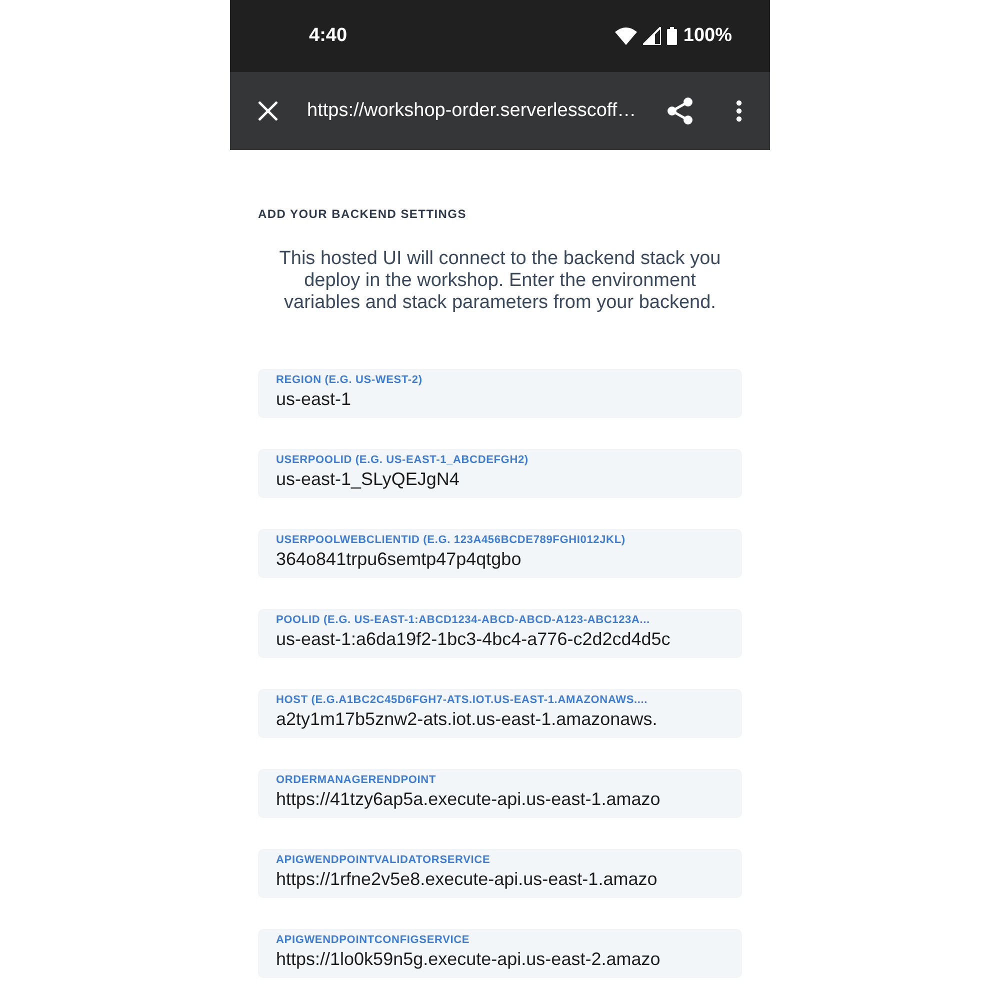  Describe the element at coordinates (356, 780) in the screenshot. I see `field-label: ORDERMANAGERENDPOINT` at that location.